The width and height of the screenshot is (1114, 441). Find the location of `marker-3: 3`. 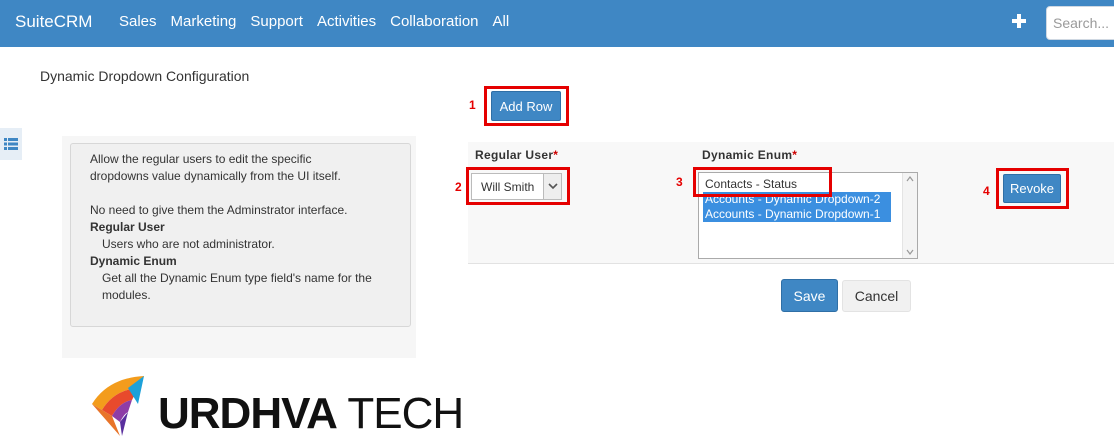

marker-3: 3 is located at coordinates (679, 182).